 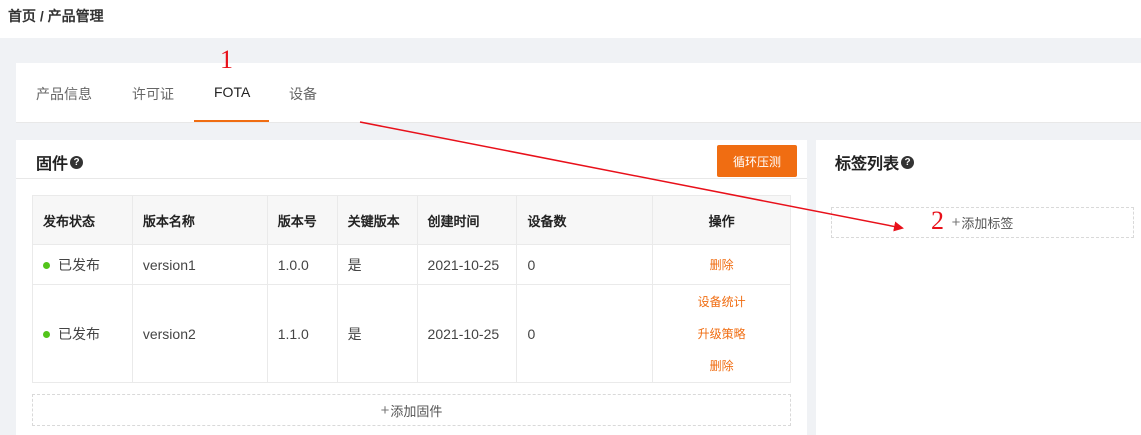 I want to click on device-stats-link: 设备统计, so click(x=721, y=302).